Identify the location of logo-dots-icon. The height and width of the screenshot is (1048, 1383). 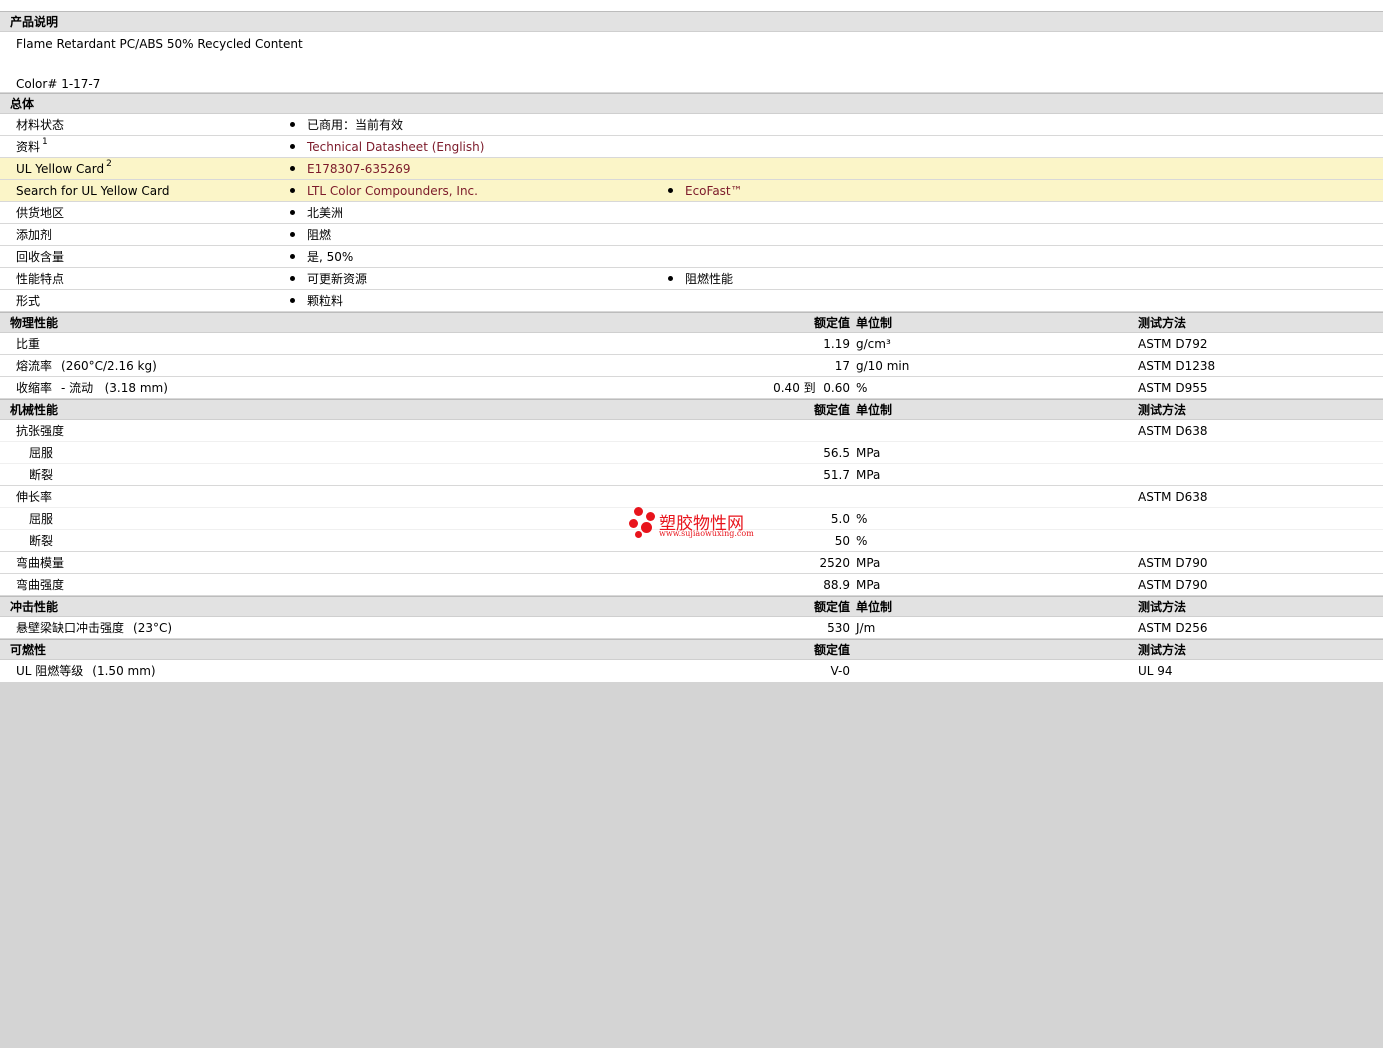
(644, 523).